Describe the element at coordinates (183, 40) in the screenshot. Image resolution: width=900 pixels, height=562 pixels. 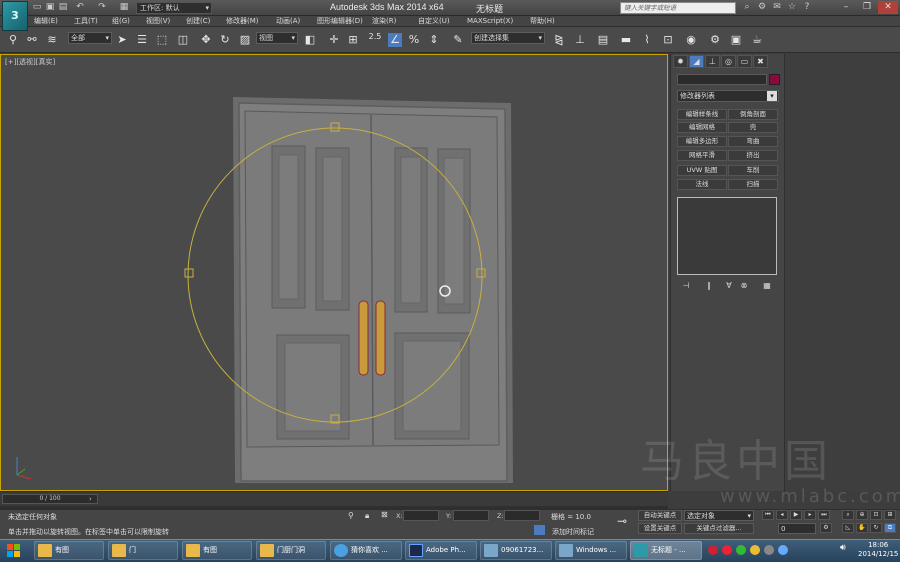
I see `window-crossing-icon: ◫` at that location.